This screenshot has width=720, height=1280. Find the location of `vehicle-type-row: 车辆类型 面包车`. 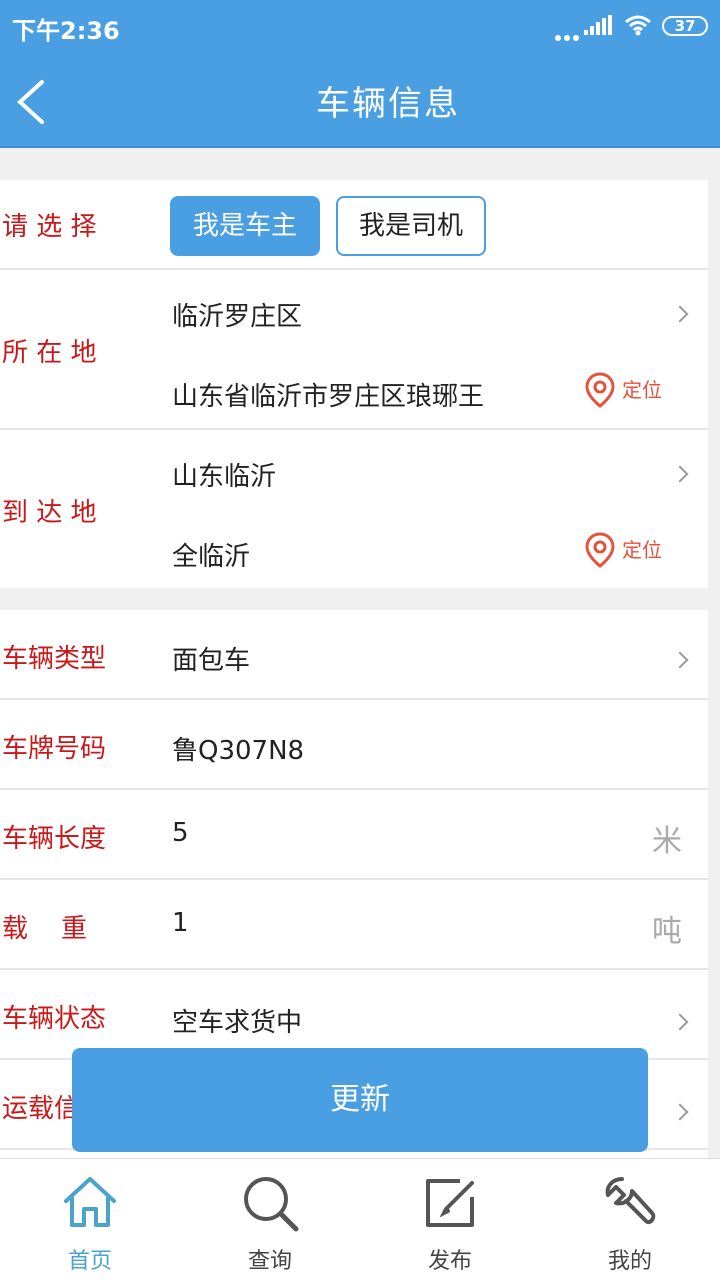

vehicle-type-row: 车辆类型 面包车 is located at coordinates (354, 655).